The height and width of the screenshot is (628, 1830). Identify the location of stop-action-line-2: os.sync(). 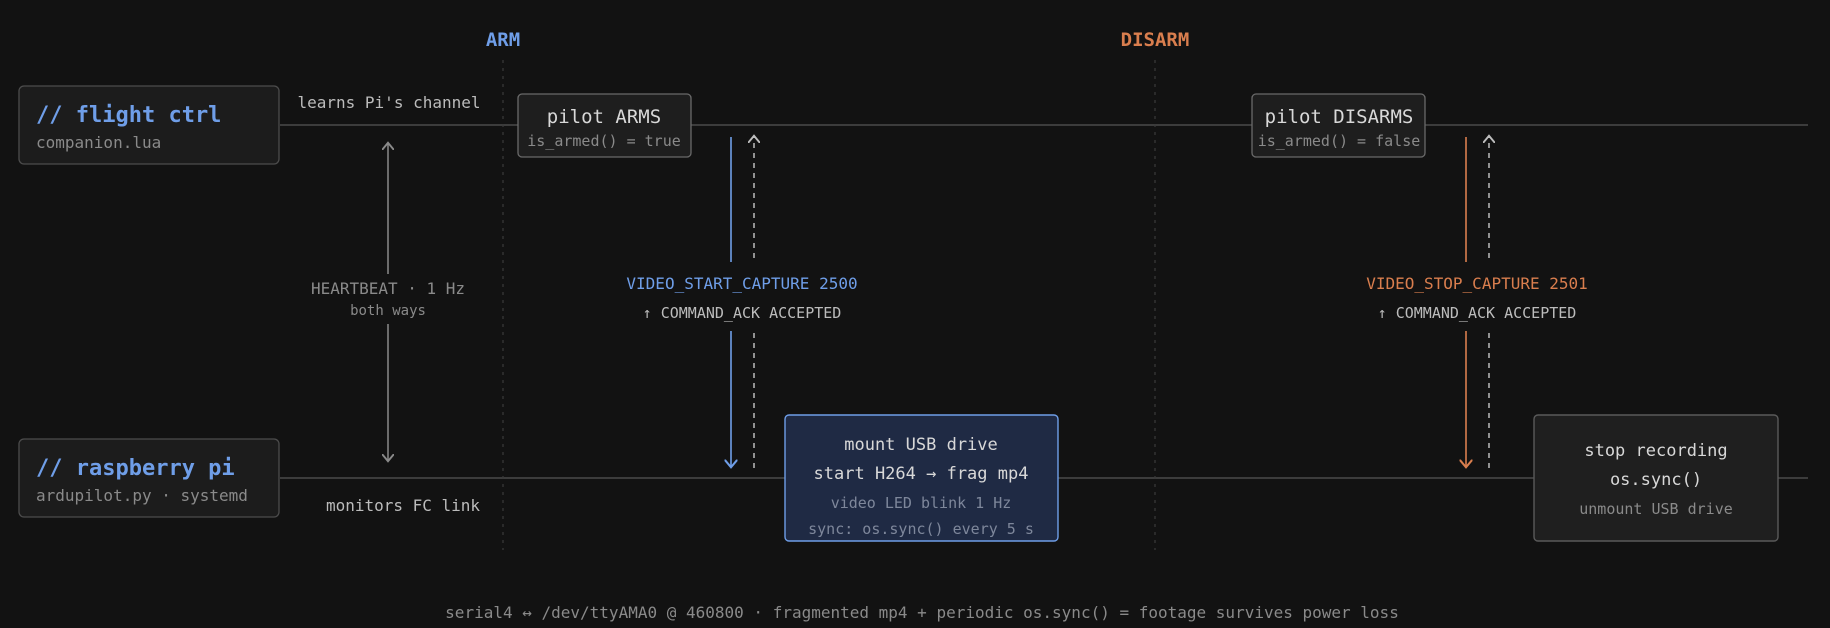
(1656, 480).